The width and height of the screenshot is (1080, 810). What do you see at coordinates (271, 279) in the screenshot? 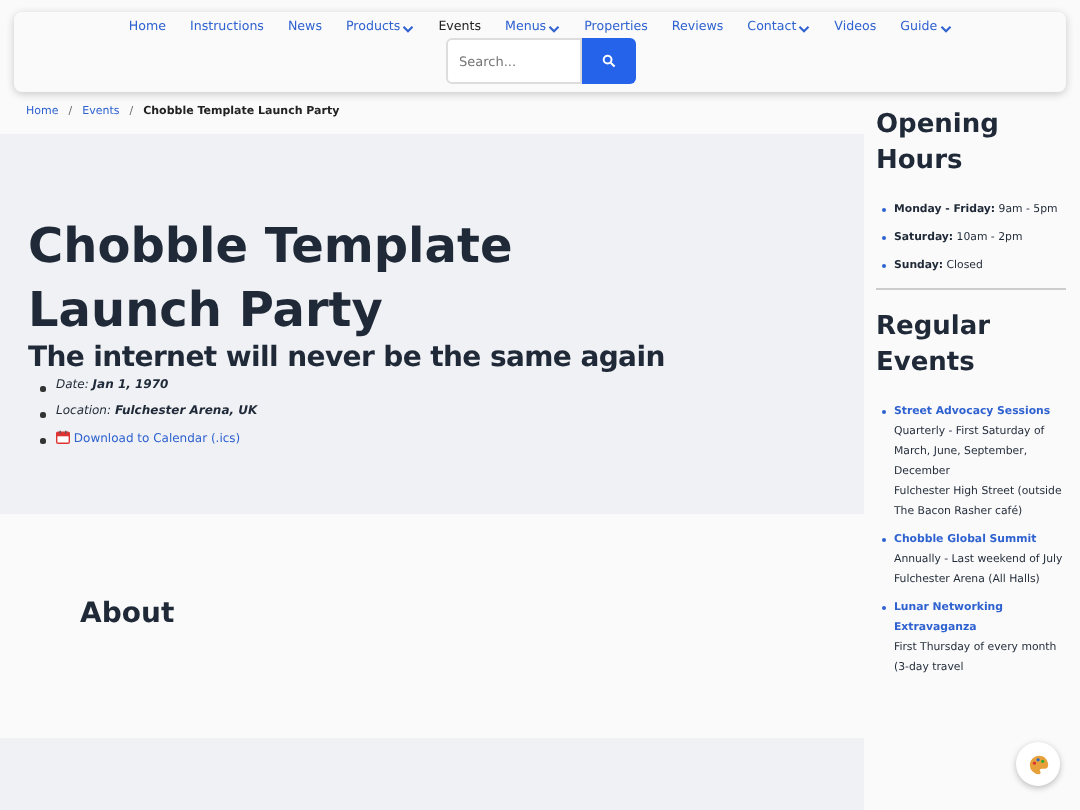
I see `event-title: Chobble Template Launch Party` at bounding box center [271, 279].